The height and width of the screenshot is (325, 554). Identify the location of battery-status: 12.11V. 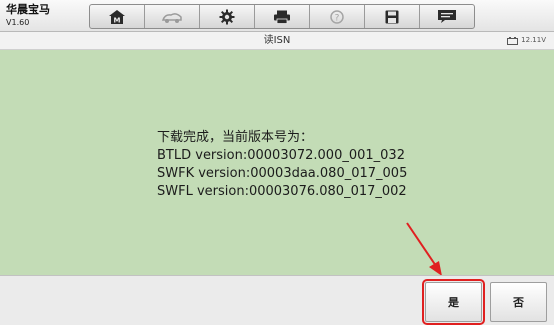
(526, 40).